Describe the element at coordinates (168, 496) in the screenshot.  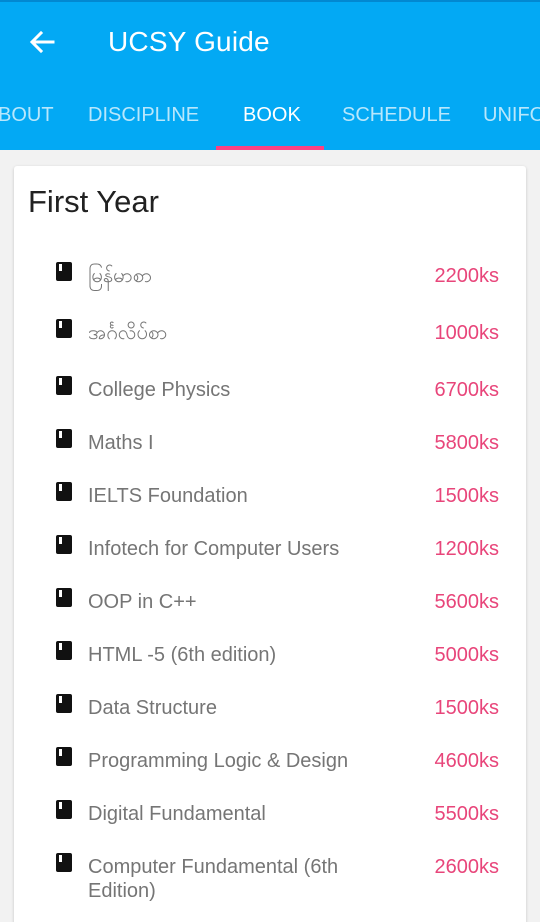
I see `book-name: IELTS Foundation` at that location.